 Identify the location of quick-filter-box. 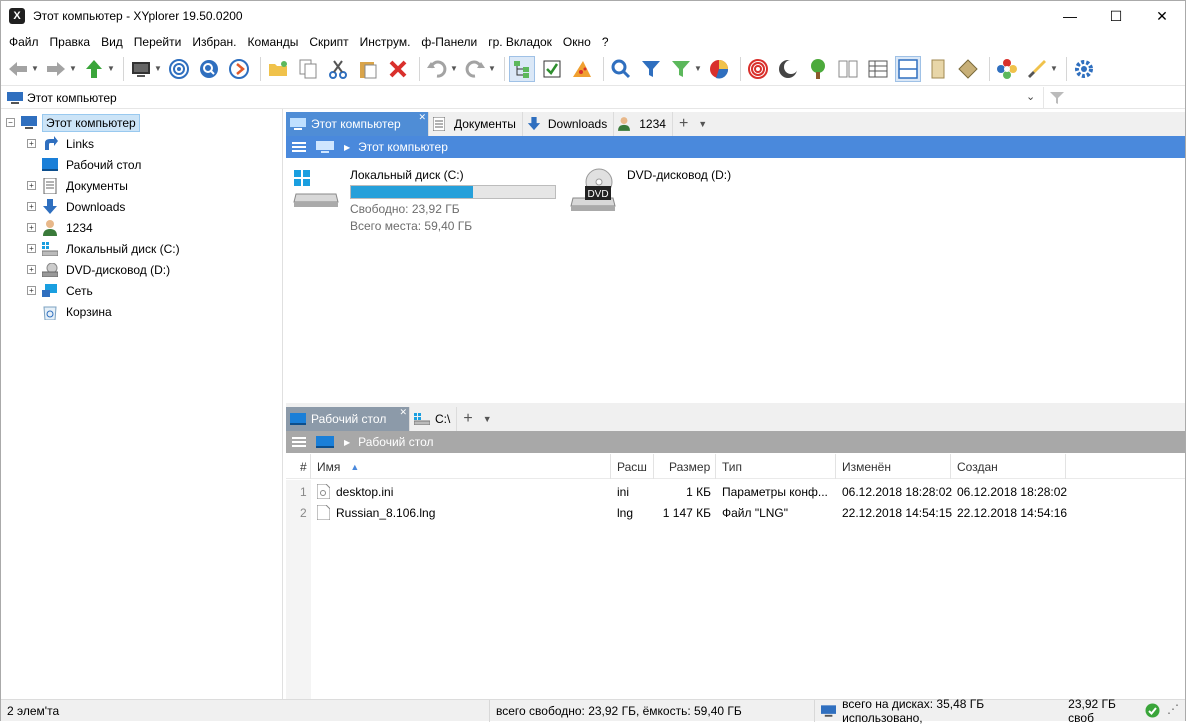
(1114, 98).